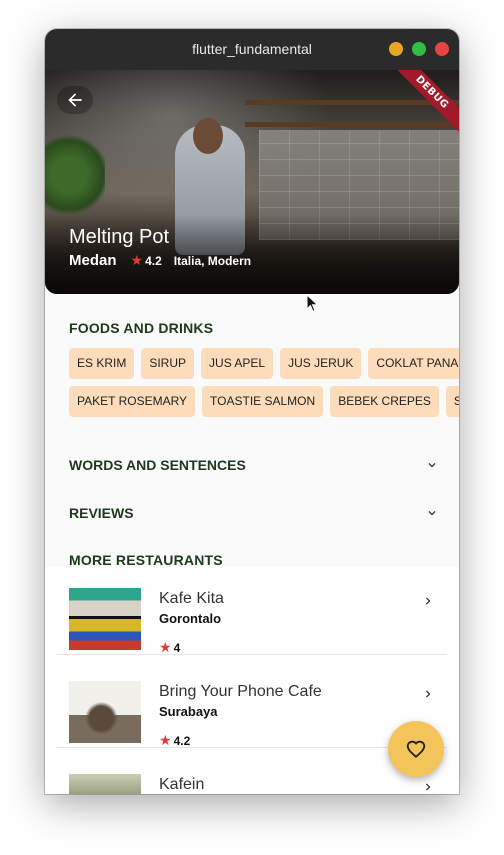 The height and width of the screenshot is (855, 504). I want to click on list-item: Kafe Kita Gorontalo ★ 4, so click(252, 608).